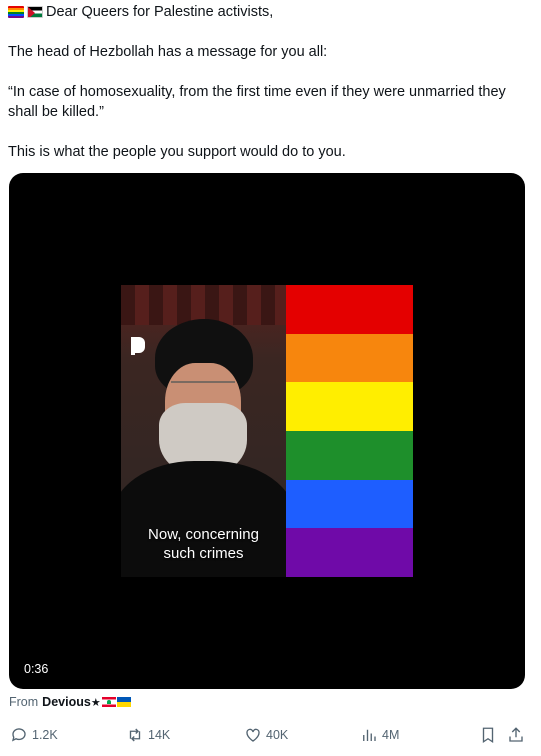 Image resolution: width=541 pixels, height=756 pixels. What do you see at coordinates (277, 735) in the screenshot?
I see `like-count: 40K` at bounding box center [277, 735].